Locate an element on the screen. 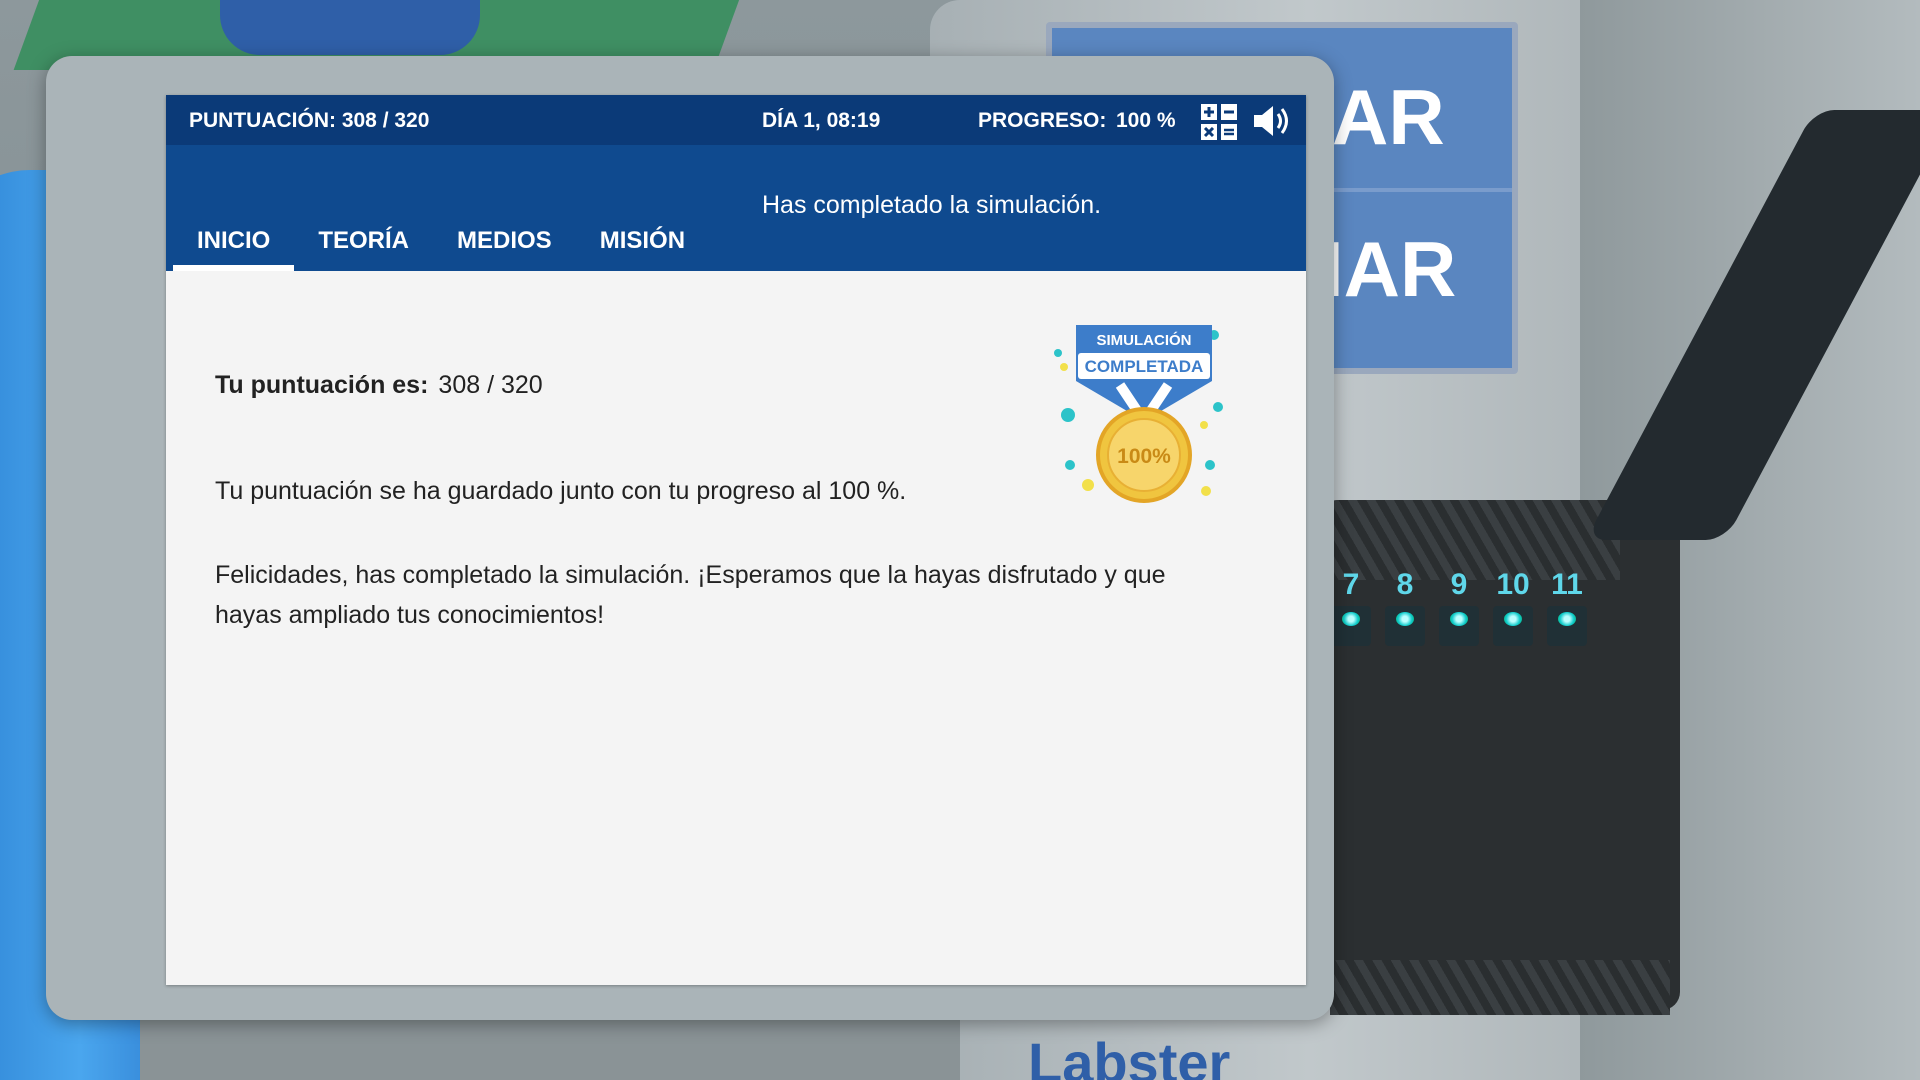 Image resolution: width=1920 pixels, height=1080 pixels. tray-slot: 10 is located at coordinates (1513, 607).